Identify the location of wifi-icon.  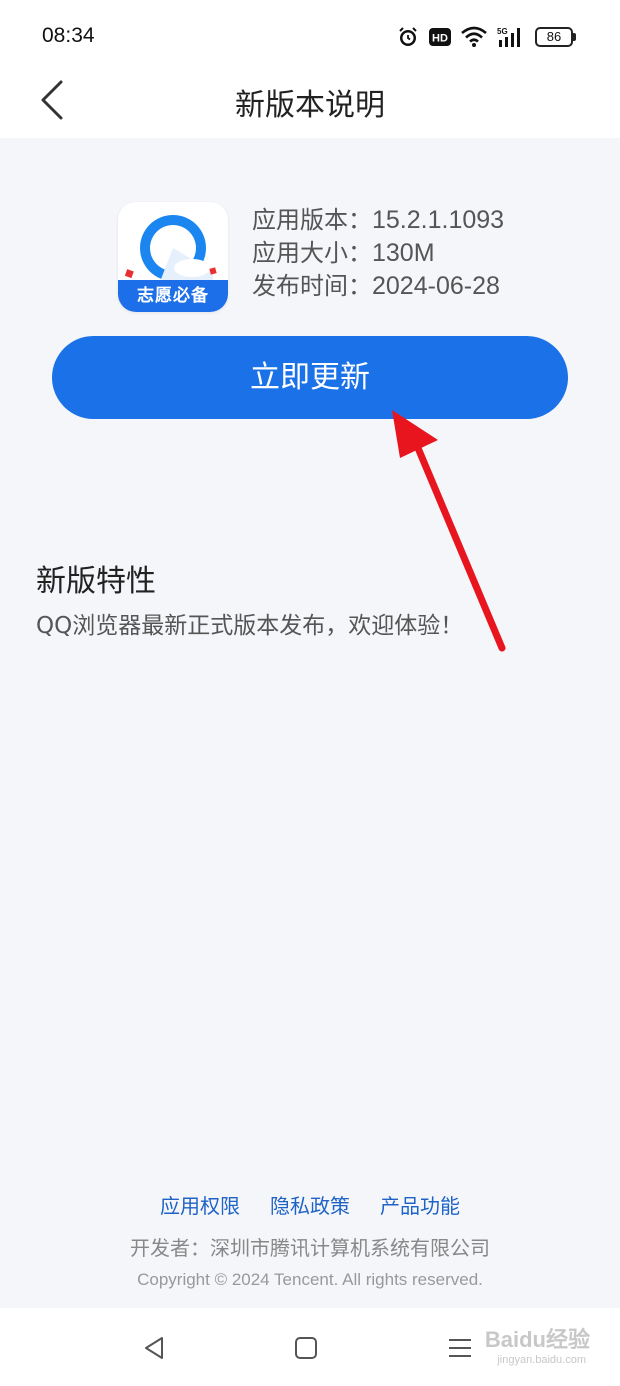
(474, 36).